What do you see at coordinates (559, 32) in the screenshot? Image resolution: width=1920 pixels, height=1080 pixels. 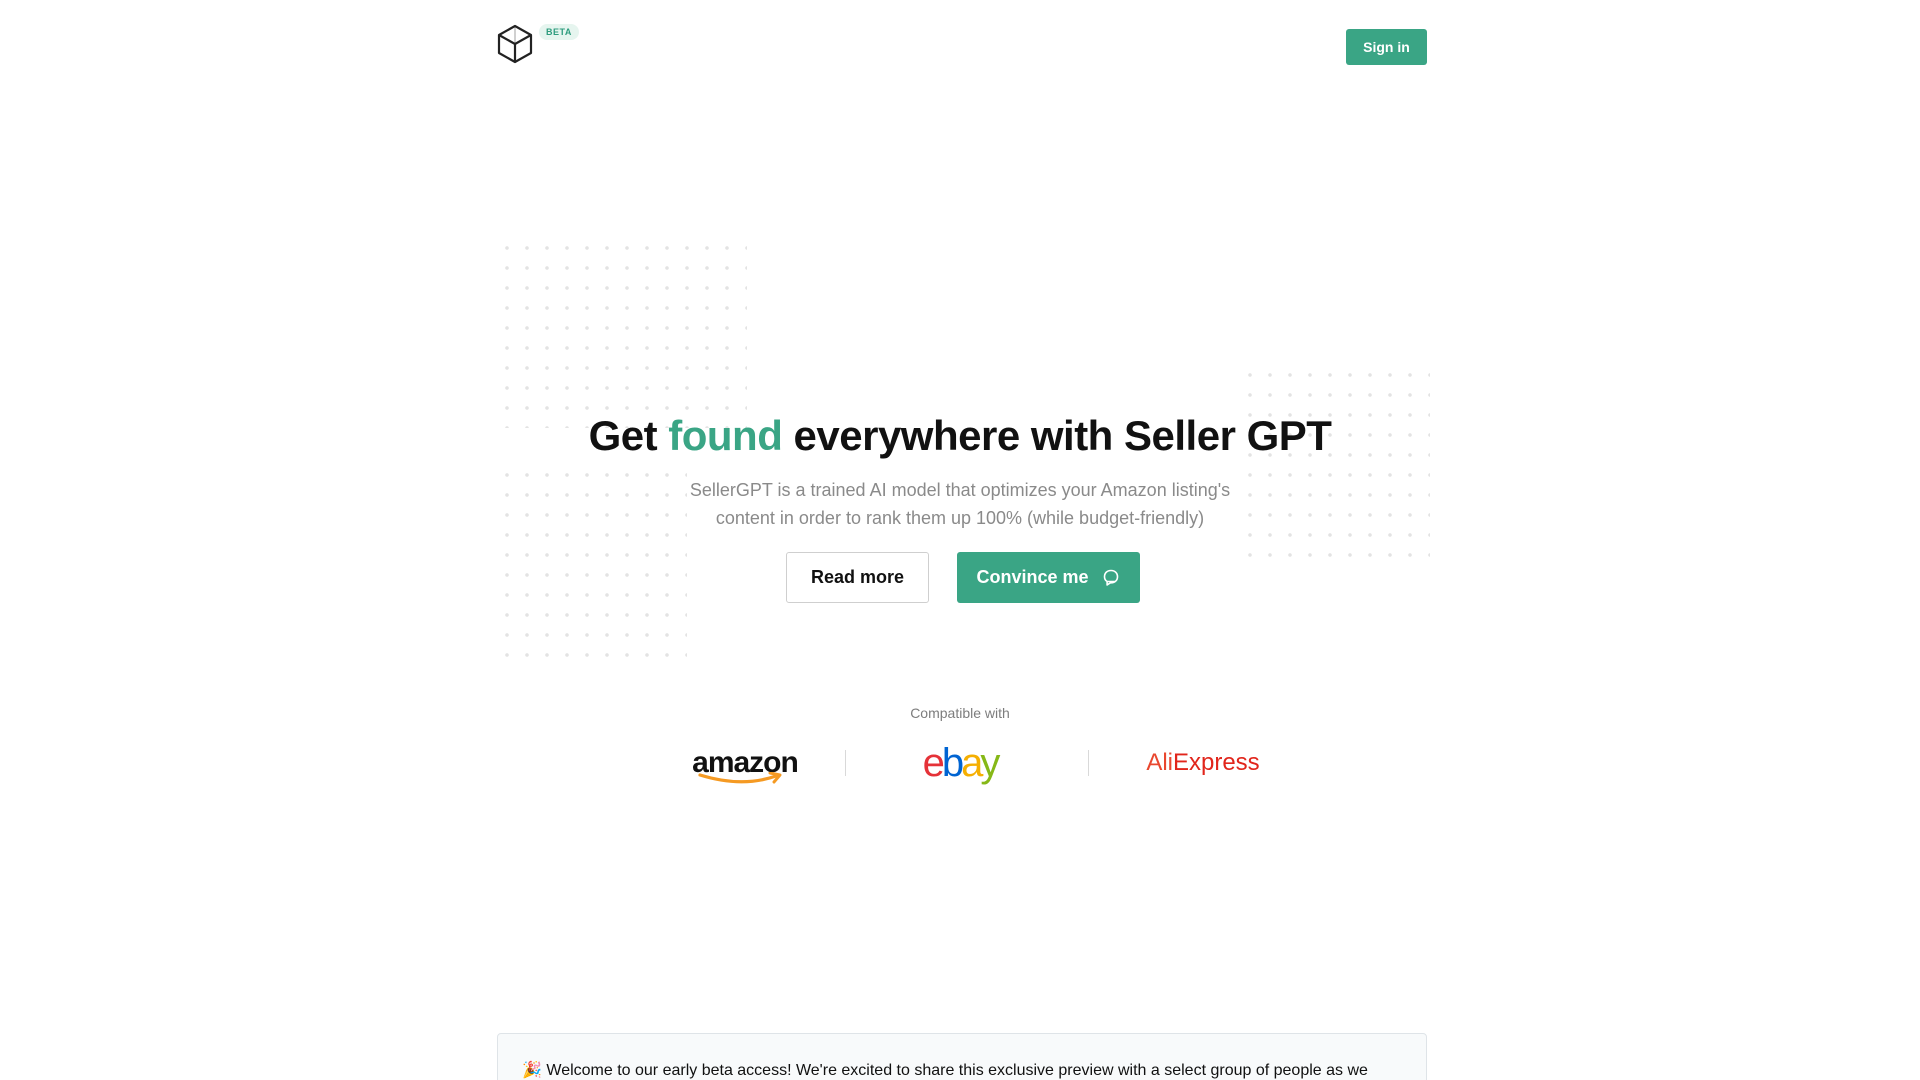 I see `beta-badge: BETA` at bounding box center [559, 32].